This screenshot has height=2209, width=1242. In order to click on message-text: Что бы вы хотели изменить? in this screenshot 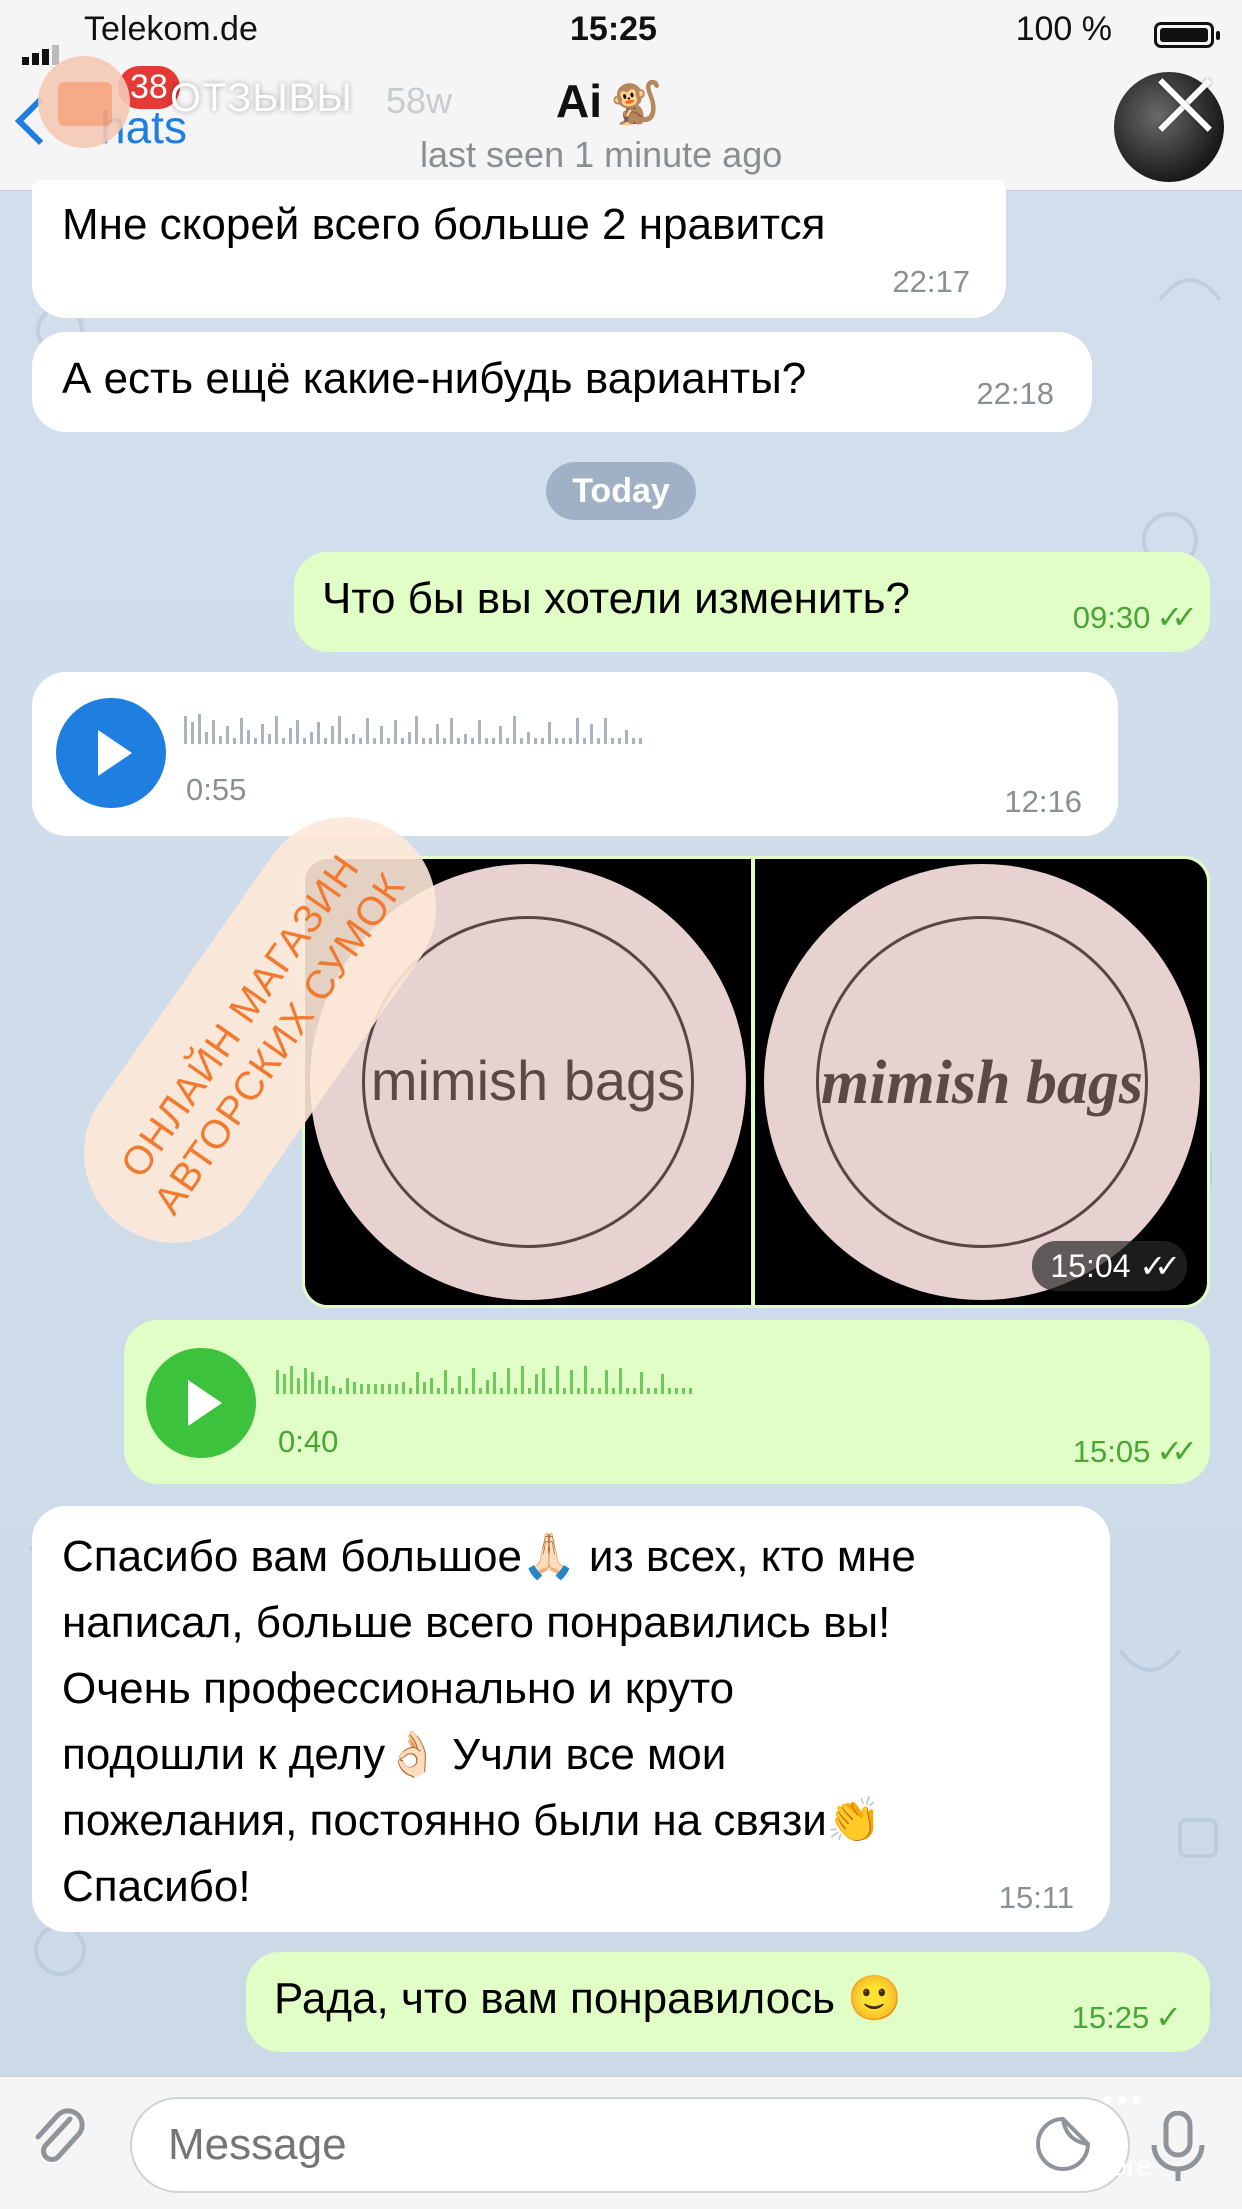, I will do `click(616, 598)`.